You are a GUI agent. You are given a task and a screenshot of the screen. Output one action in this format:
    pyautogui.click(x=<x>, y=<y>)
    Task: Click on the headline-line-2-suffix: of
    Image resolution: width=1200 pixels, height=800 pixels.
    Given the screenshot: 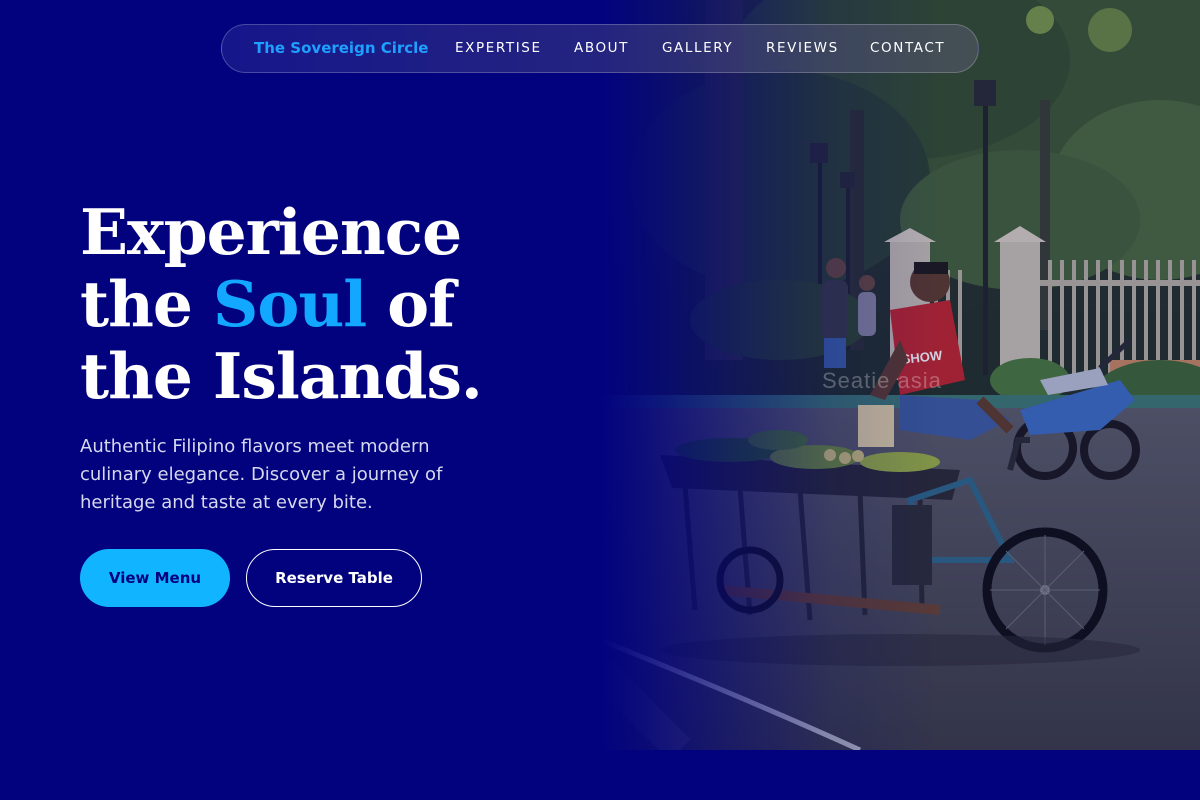 What is the action you would take?
    pyautogui.click(x=410, y=304)
    